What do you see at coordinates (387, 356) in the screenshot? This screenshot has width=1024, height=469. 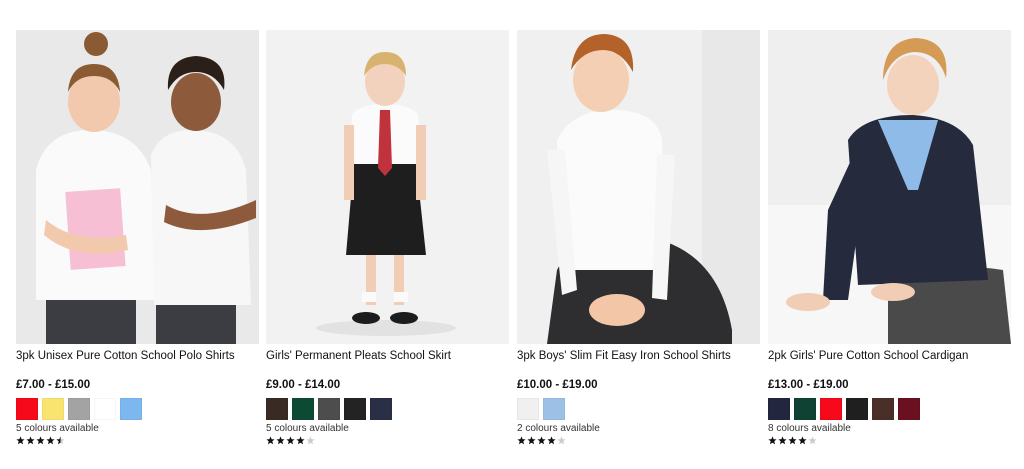 I see `product-title: Girls' Permanent Pleats School Skirt` at bounding box center [387, 356].